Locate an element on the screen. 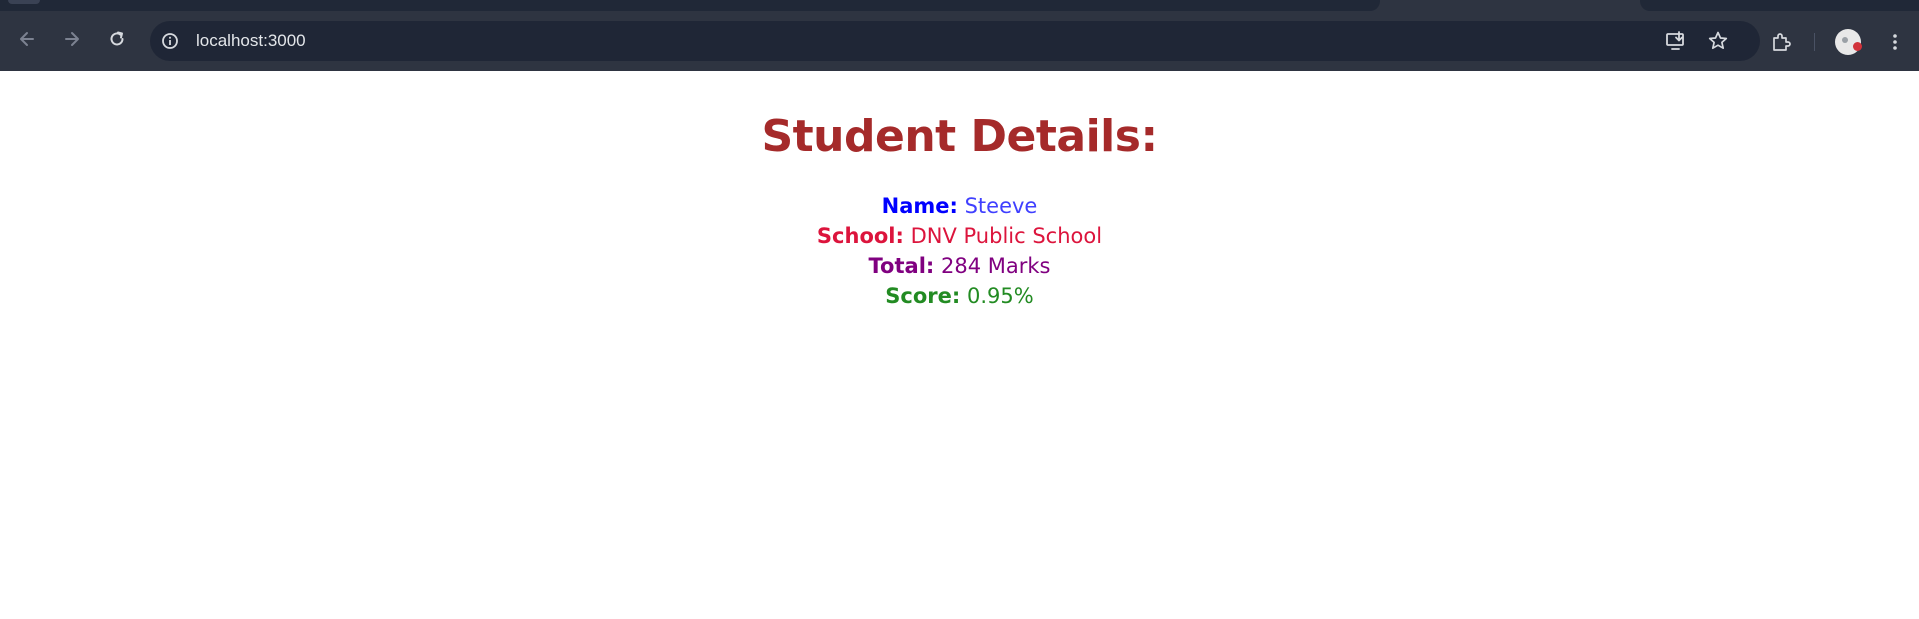 This screenshot has width=1919, height=619. back-button is located at coordinates (27, 39).